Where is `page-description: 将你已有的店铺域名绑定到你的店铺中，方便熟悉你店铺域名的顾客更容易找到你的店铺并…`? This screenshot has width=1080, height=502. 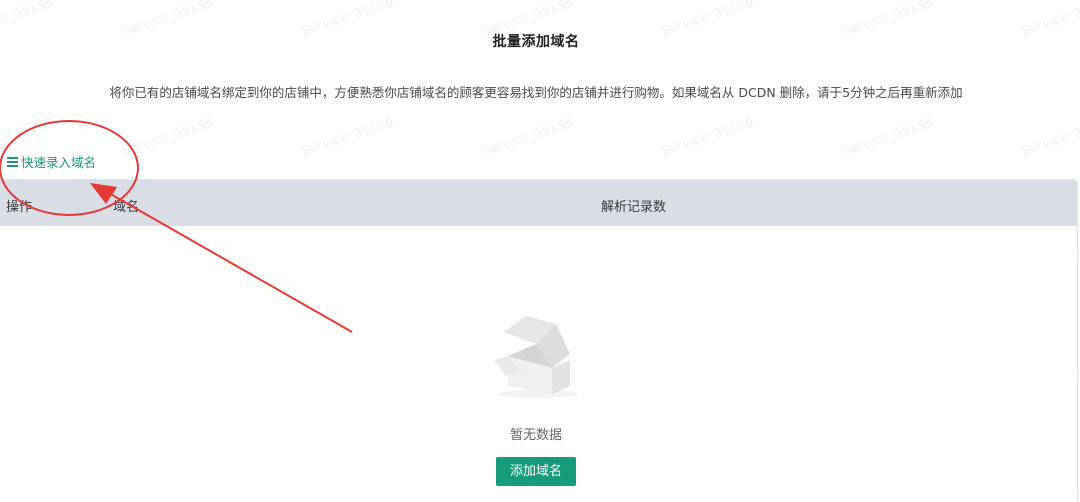
page-description: 将你已有的店铺域名绑定到你的店铺中，方便熟悉你店铺域名的顾客更容易找到你的店铺并… is located at coordinates (536, 92).